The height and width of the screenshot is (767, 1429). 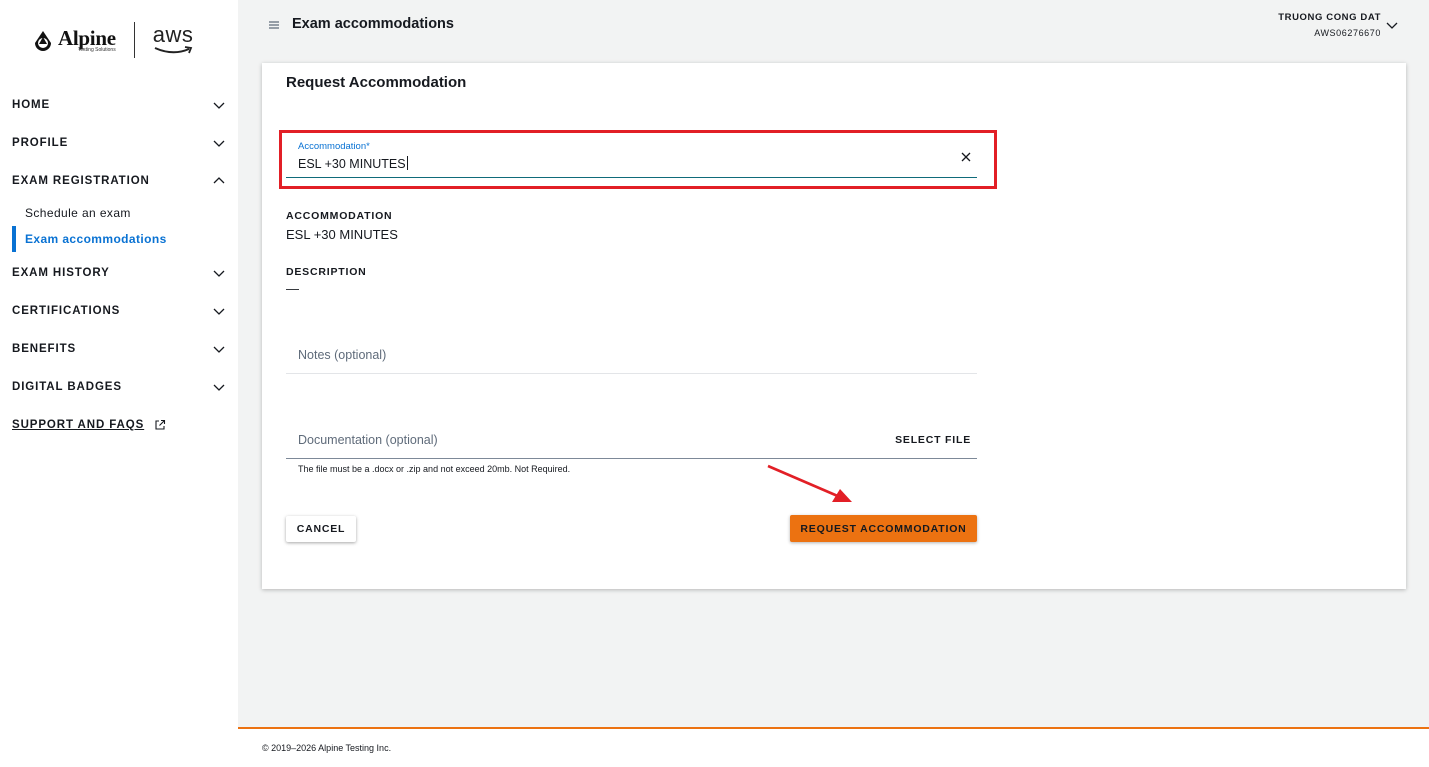 I want to click on sidebar-item-certifications: CERTIFICATIONS, so click(x=119, y=311).